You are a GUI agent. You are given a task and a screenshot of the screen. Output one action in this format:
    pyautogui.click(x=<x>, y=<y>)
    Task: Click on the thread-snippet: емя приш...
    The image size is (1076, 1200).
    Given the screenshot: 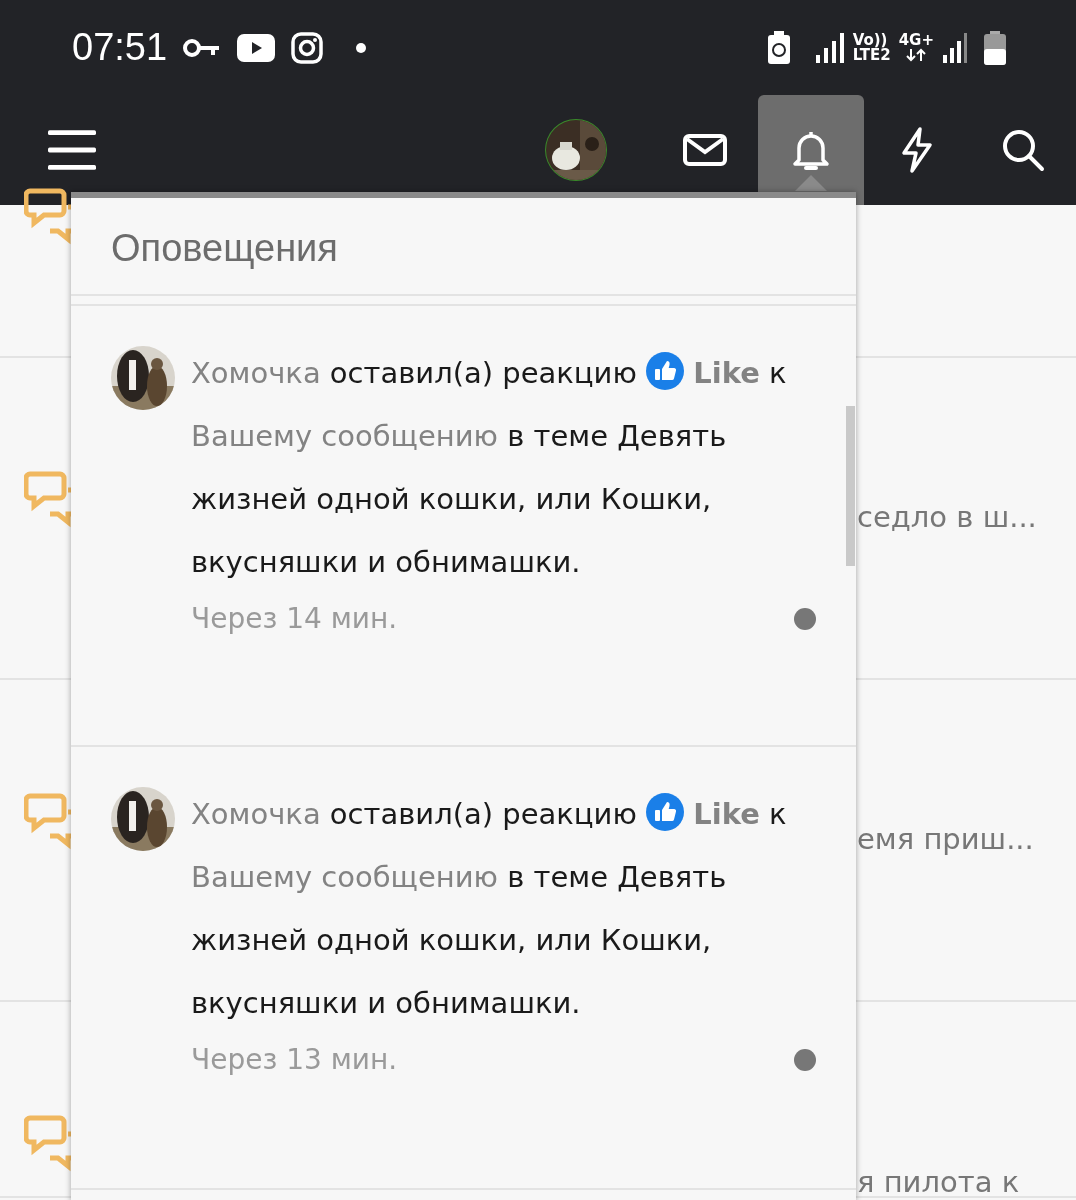 What is the action you would take?
    pyautogui.click(x=945, y=840)
    